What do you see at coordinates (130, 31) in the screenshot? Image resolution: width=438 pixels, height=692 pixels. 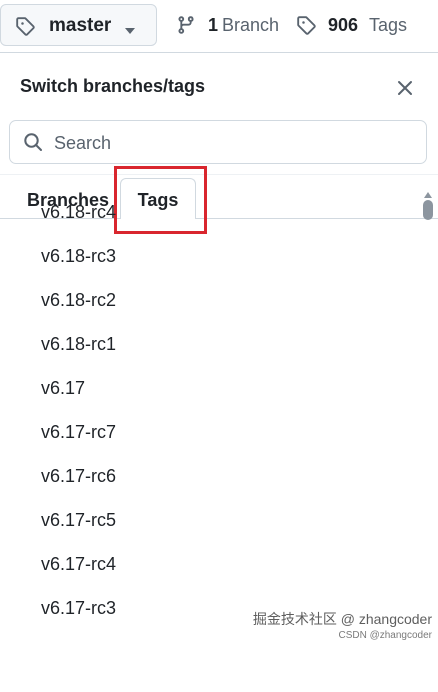 I see `caret-down-icon` at bounding box center [130, 31].